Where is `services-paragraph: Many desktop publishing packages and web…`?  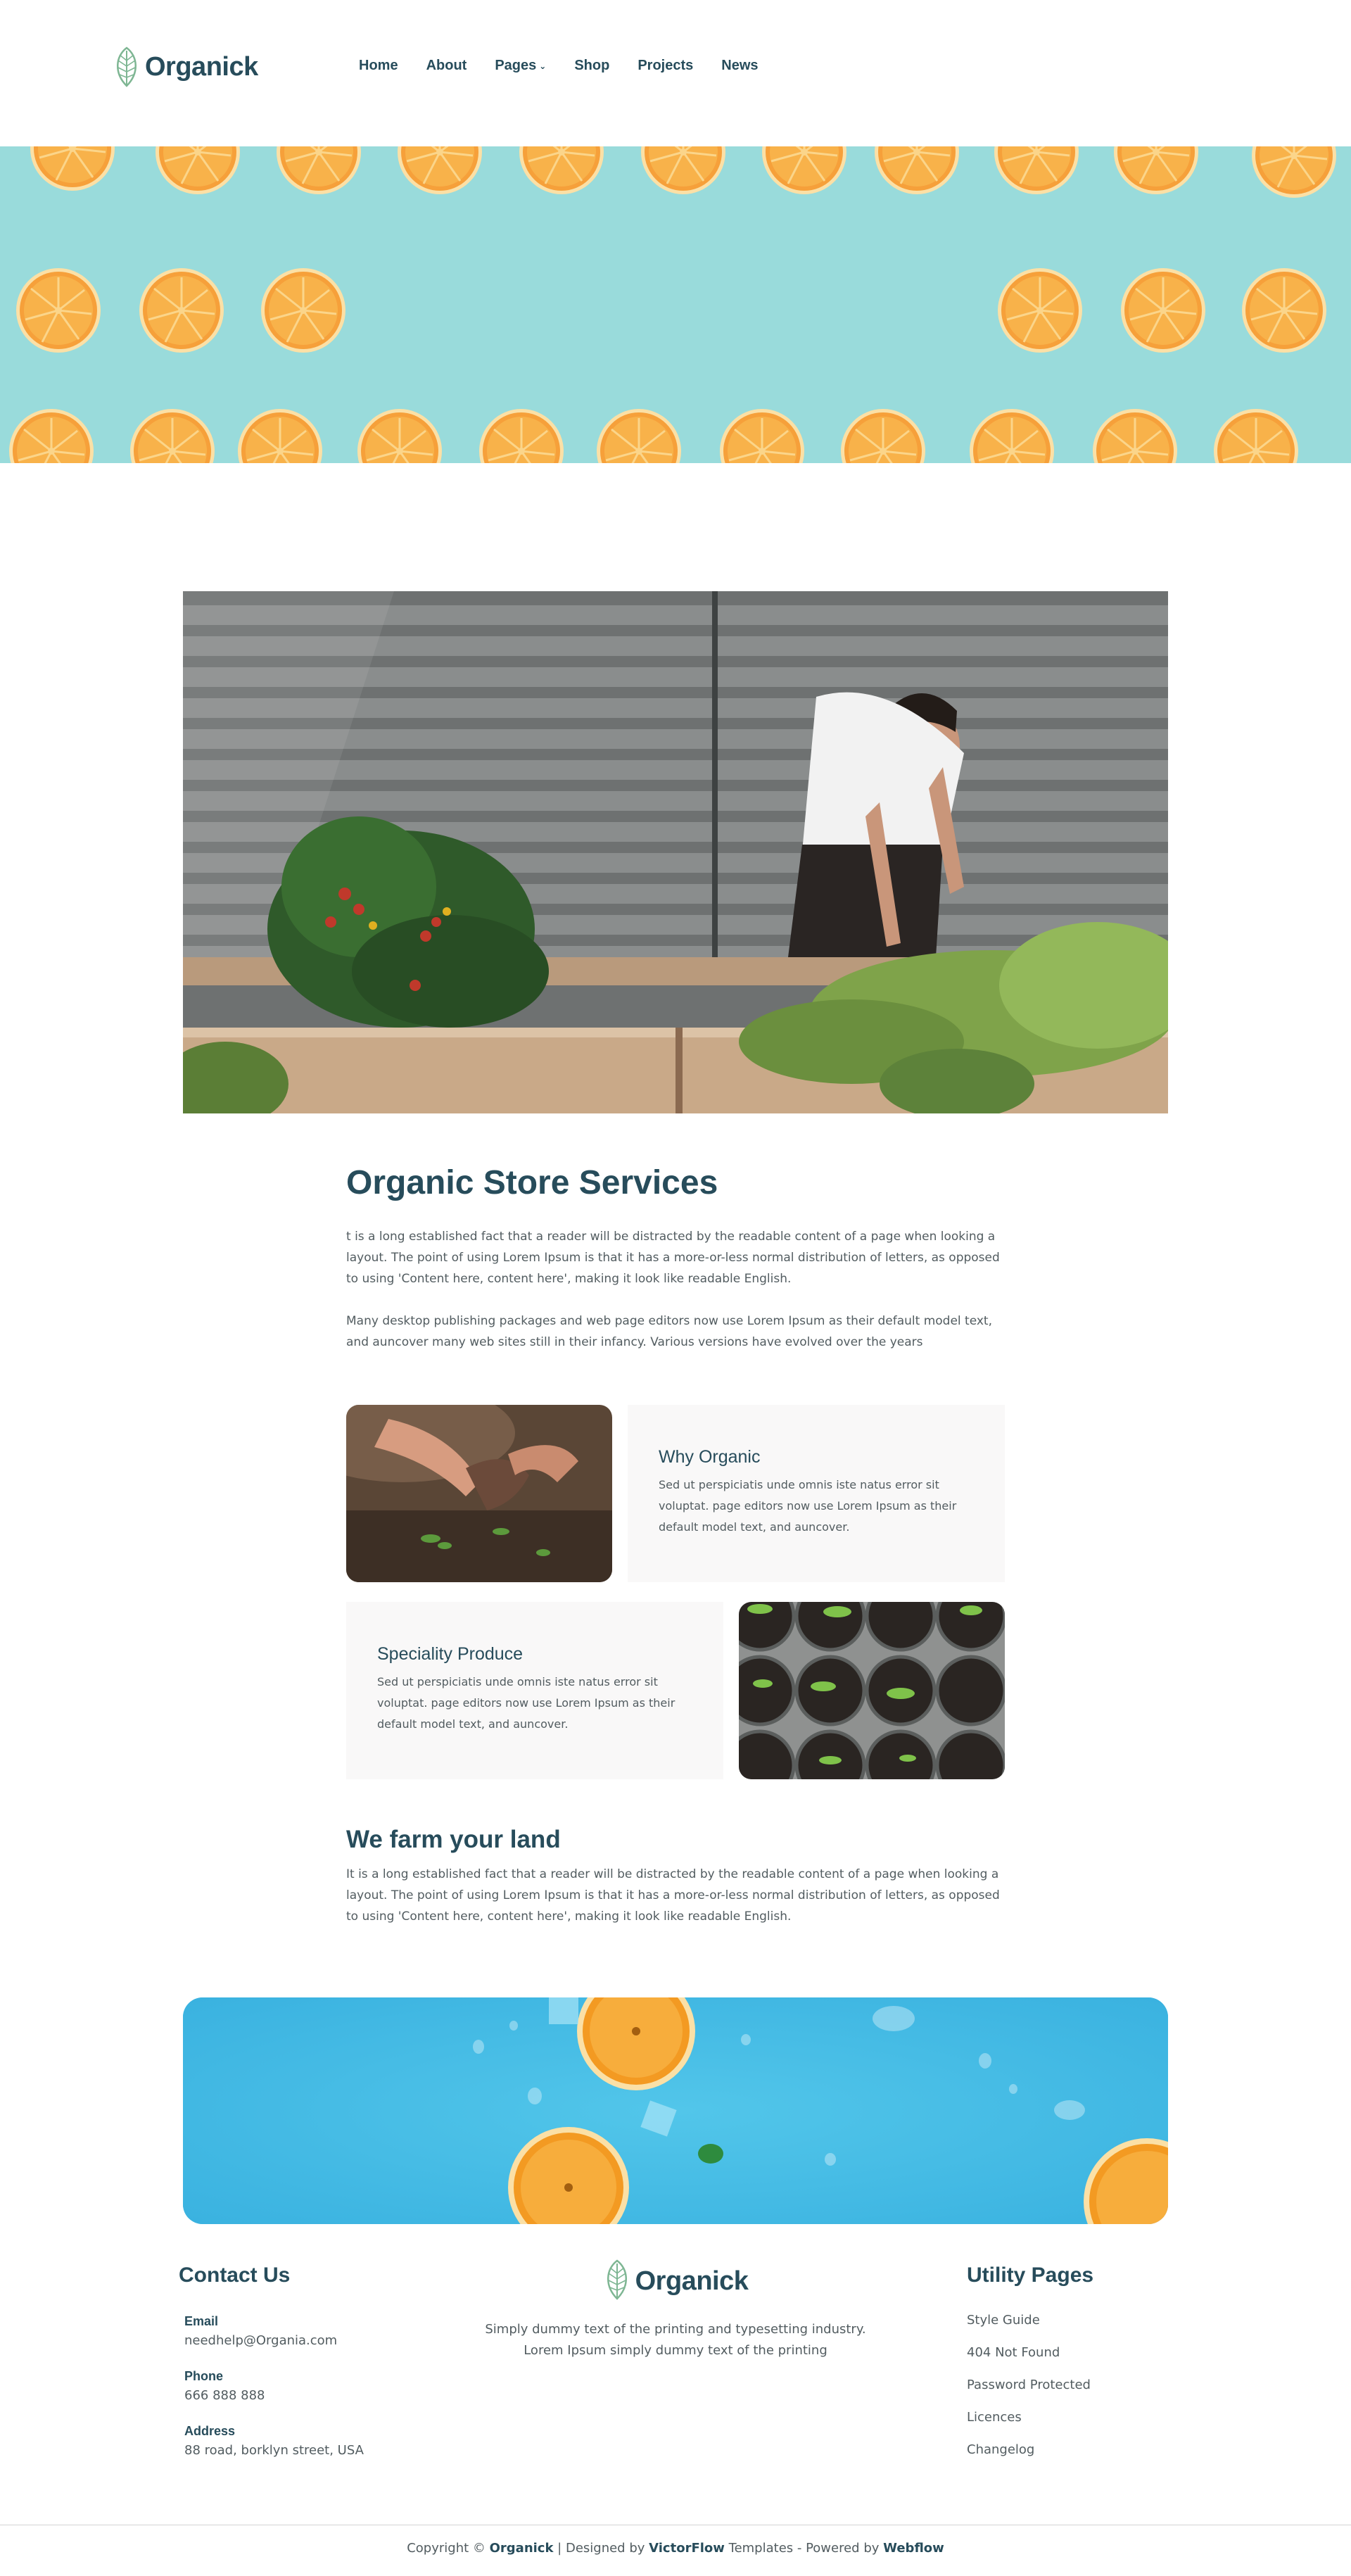
services-paragraph: Many desktop publishing packages and web… is located at coordinates (669, 1331).